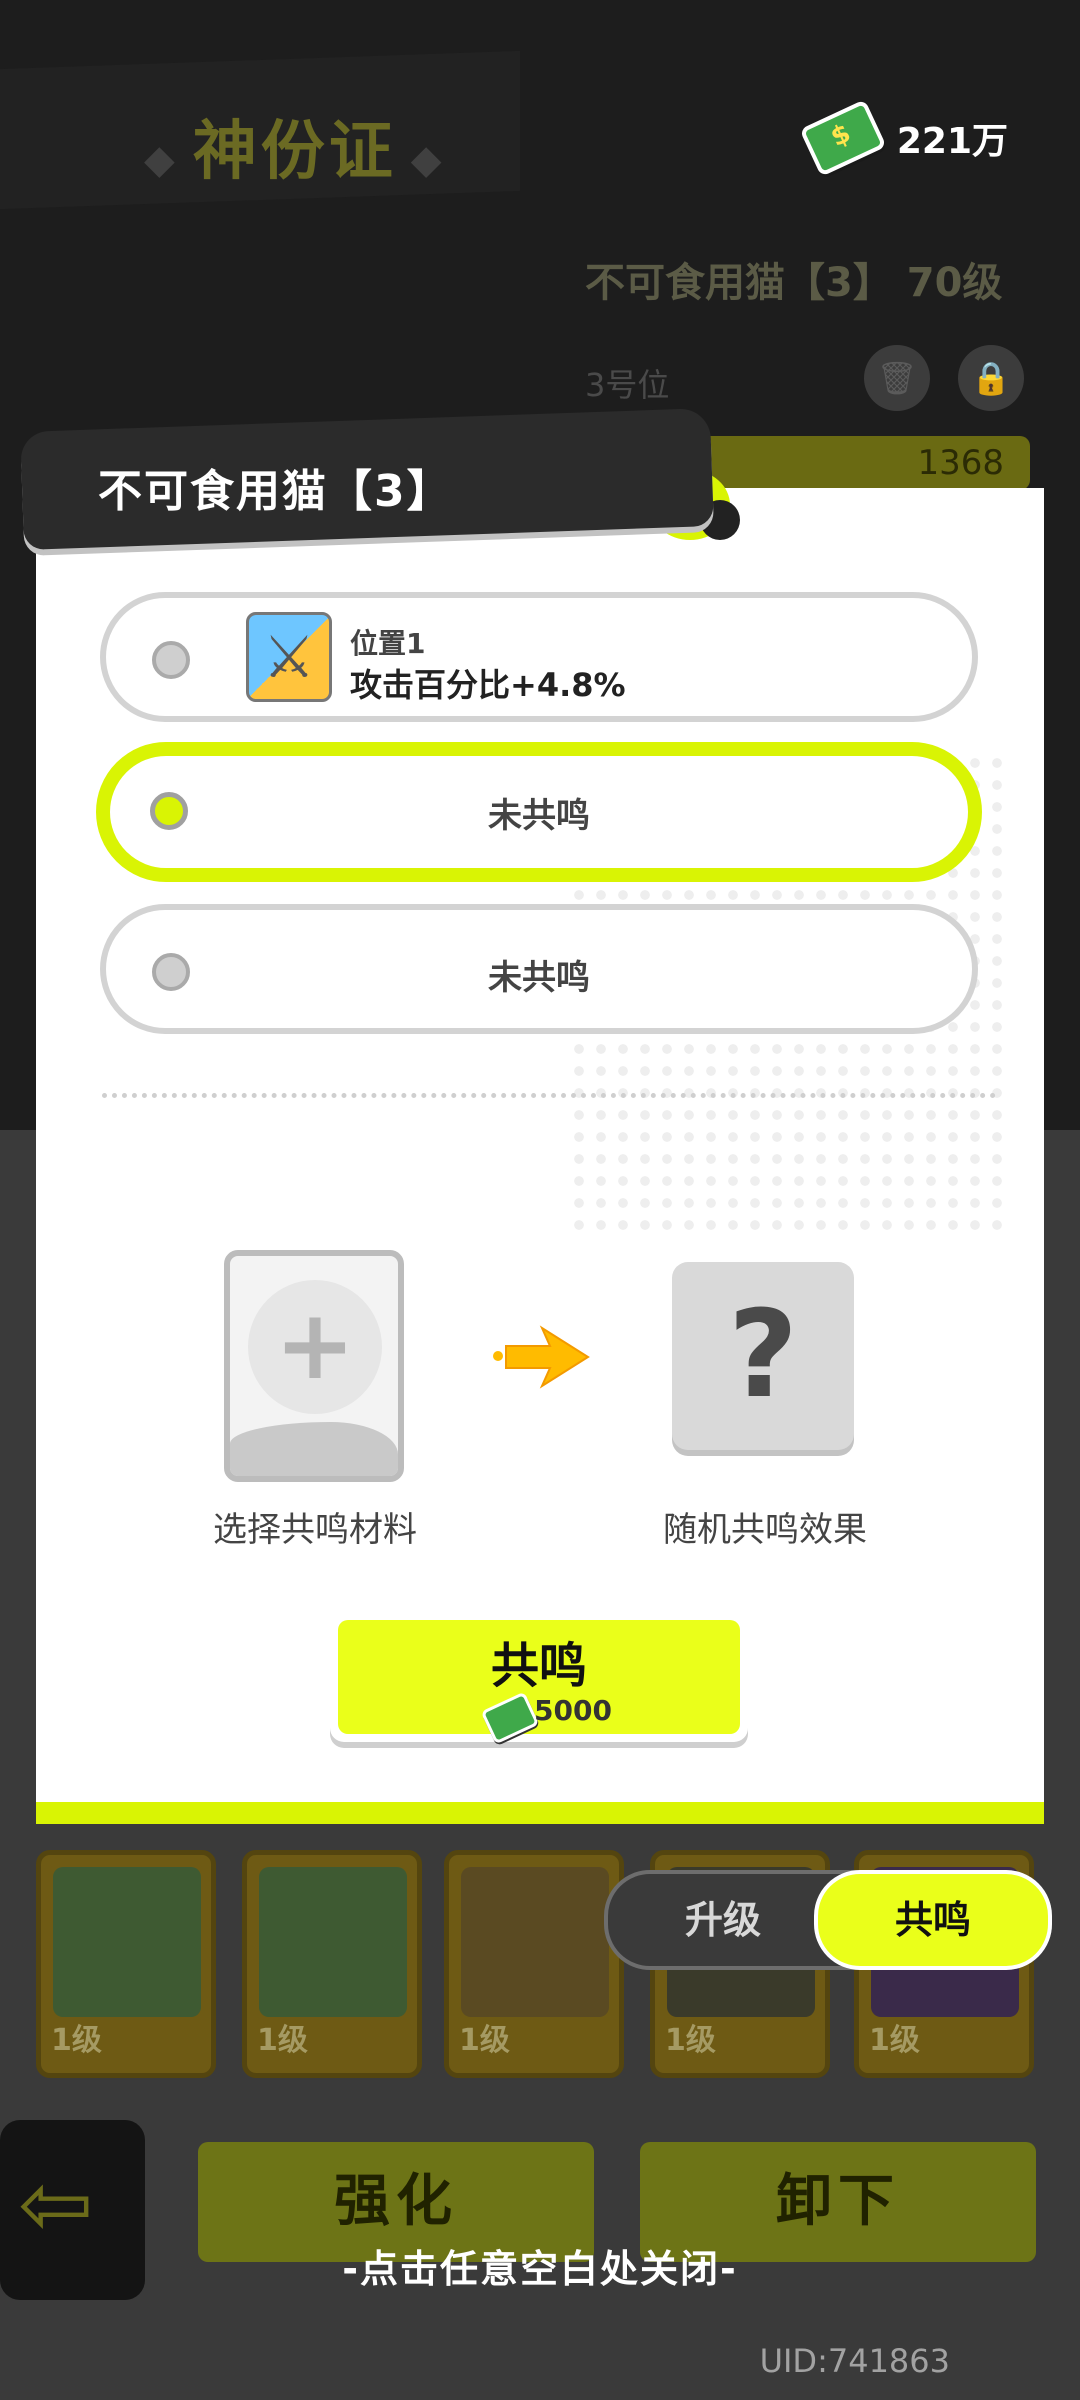 The width and height of the screenshot is (1080, 2400). I want to click on page-title-text: 神份证, so click(294, 152).